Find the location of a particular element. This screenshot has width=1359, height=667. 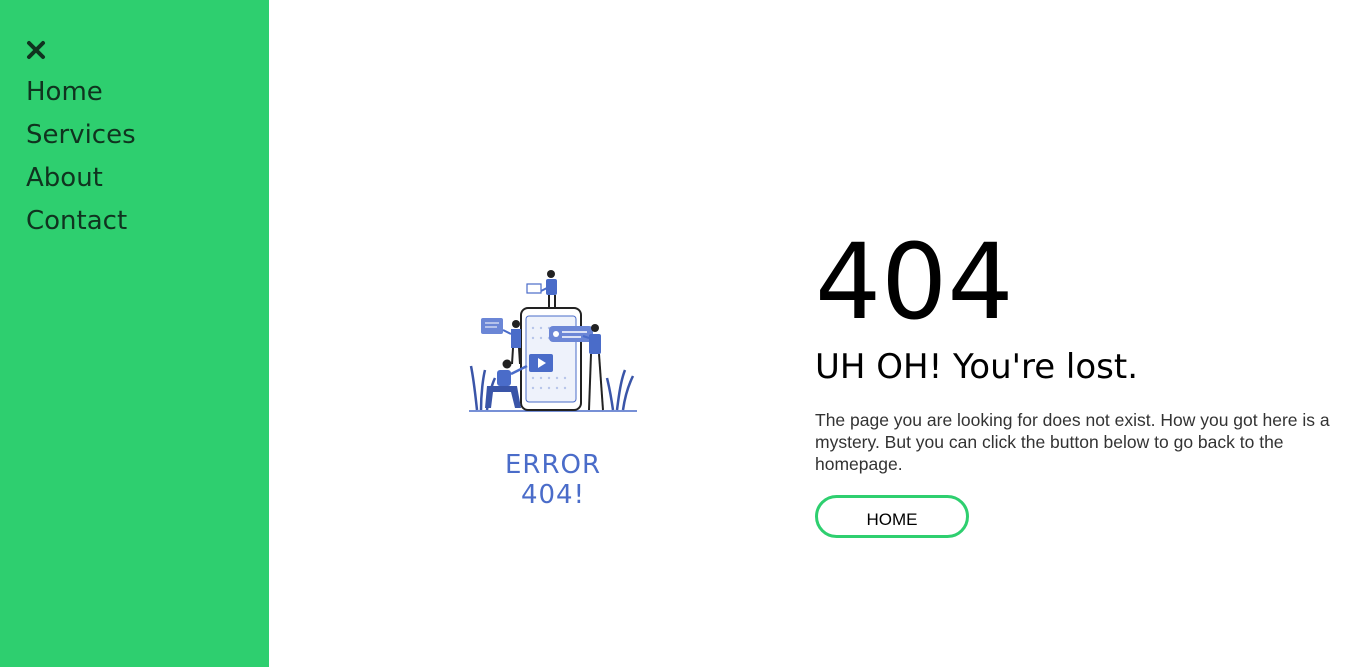

error-caption: ERROR 404! is located at coordinates (553, 480).